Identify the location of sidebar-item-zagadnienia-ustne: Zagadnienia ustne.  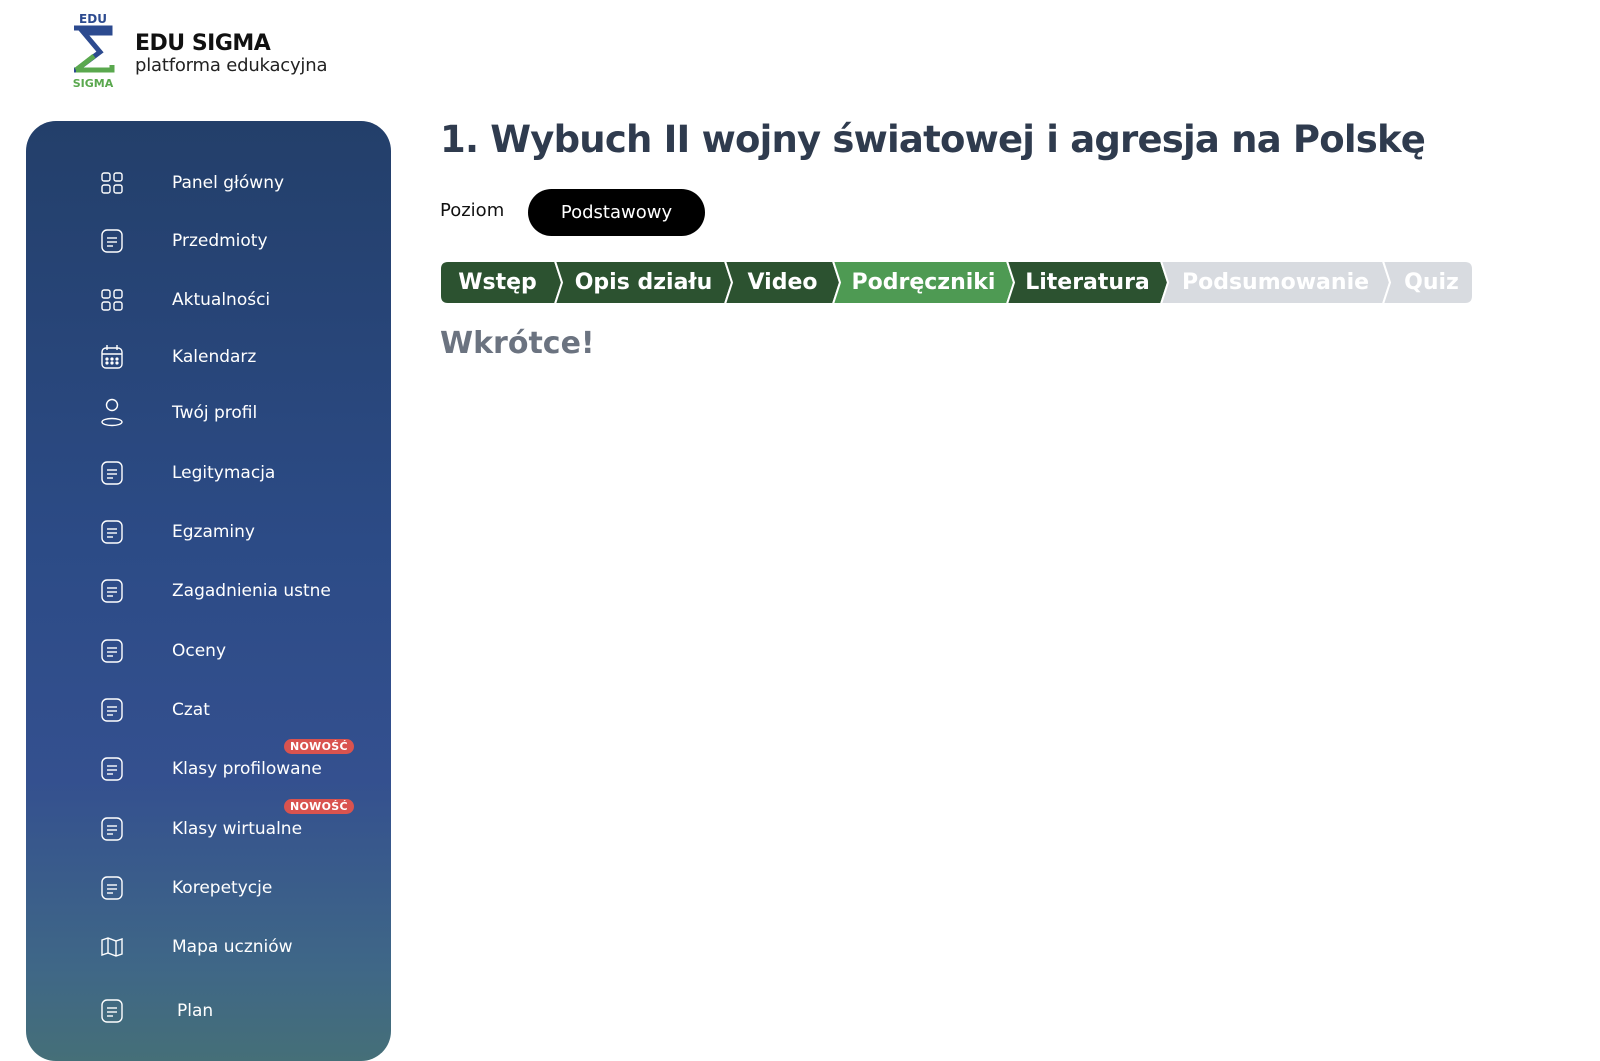
(235, 591).